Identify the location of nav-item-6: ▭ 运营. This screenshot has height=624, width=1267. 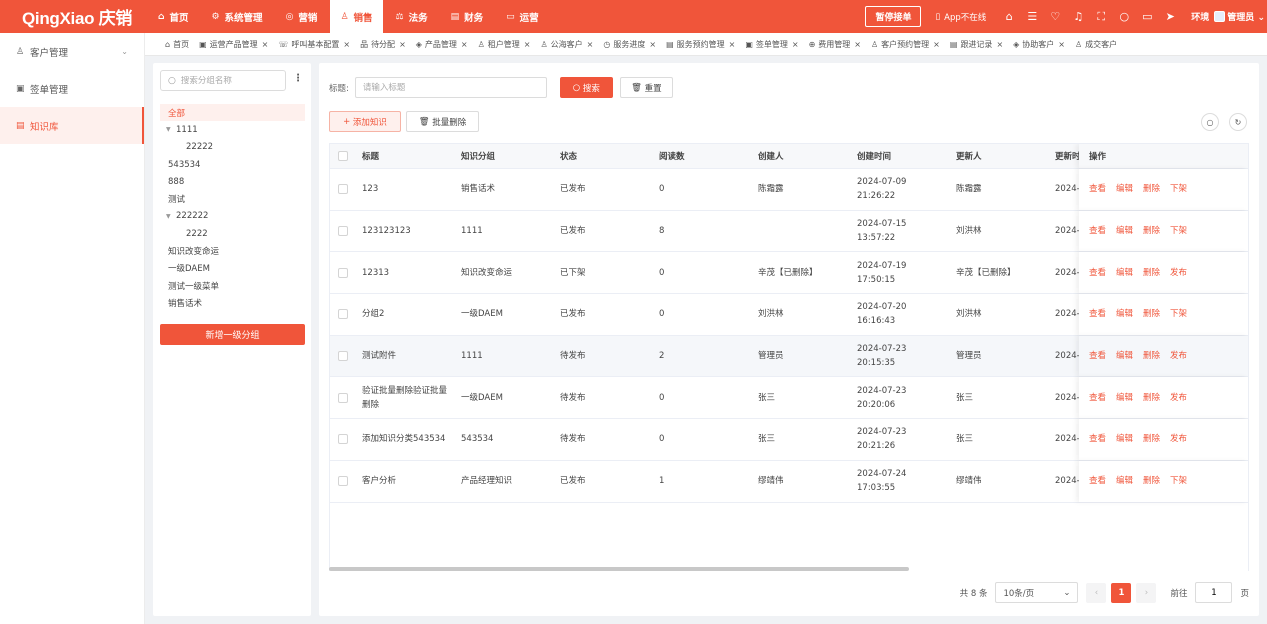
(522, 16).